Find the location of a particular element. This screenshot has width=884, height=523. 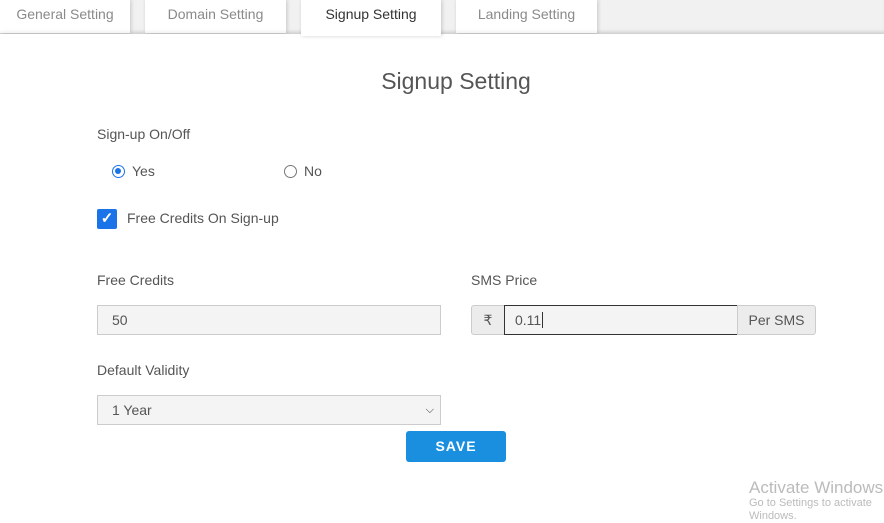

signup-toggle-label: Sign-up On/Off is located at coordinates (144, 134).